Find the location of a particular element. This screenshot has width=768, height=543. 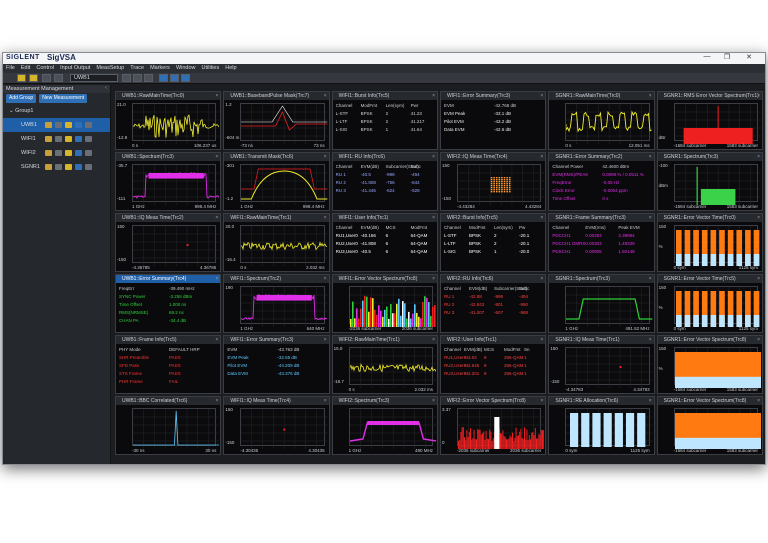

folder-icon is located at coordinates (48, 167).